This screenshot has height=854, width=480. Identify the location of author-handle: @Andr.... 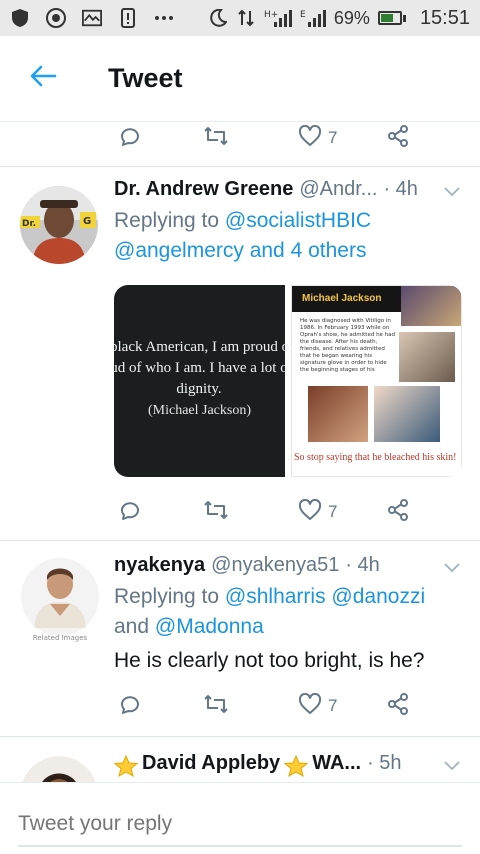
(338, 189).